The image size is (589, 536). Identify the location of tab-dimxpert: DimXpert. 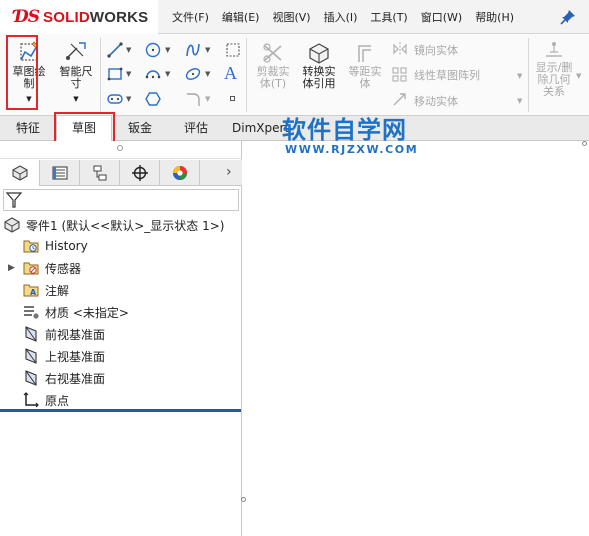
(256, 128).